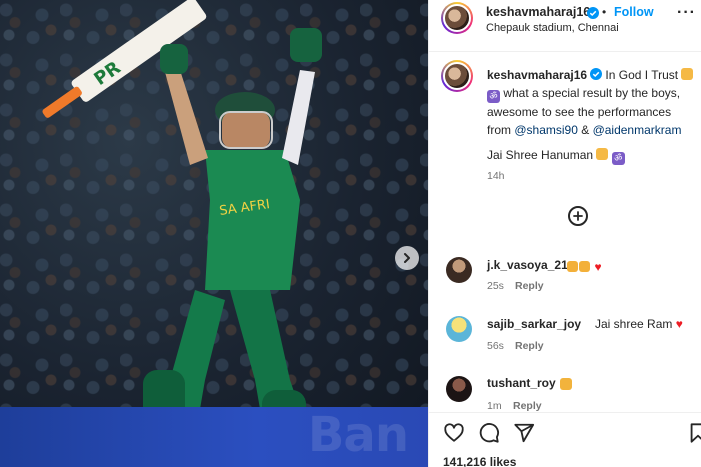 The width and height of the screenshot is (701, 467). What do you see at coordinates (565, 432) in the screenshot?
I see `post-action-bar` at bounding box center [565, 432].